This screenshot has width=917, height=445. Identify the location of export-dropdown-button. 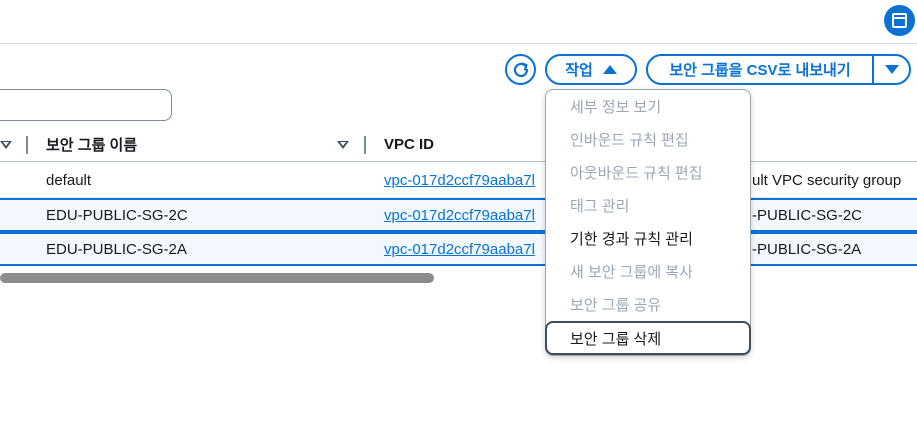
(891, 69).